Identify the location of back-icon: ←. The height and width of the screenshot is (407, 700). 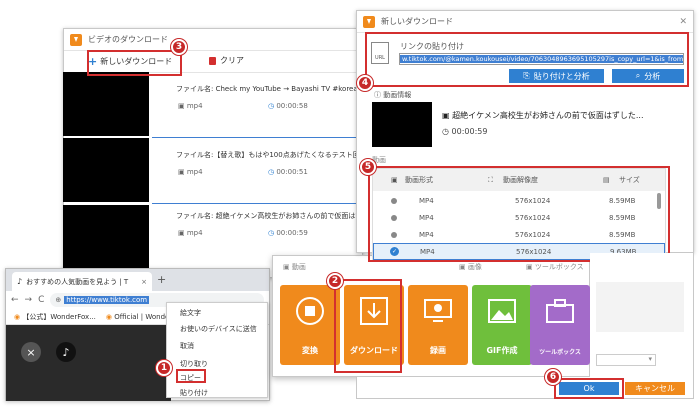
(15, 300).